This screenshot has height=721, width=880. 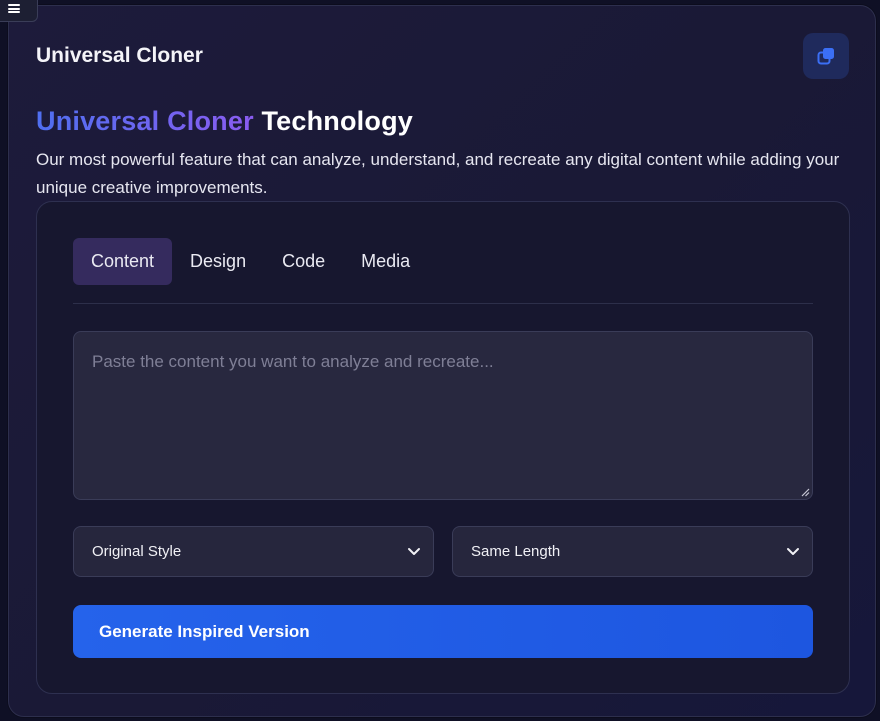 I want to click on resize-handle-icon, so click(x=805, y=492).